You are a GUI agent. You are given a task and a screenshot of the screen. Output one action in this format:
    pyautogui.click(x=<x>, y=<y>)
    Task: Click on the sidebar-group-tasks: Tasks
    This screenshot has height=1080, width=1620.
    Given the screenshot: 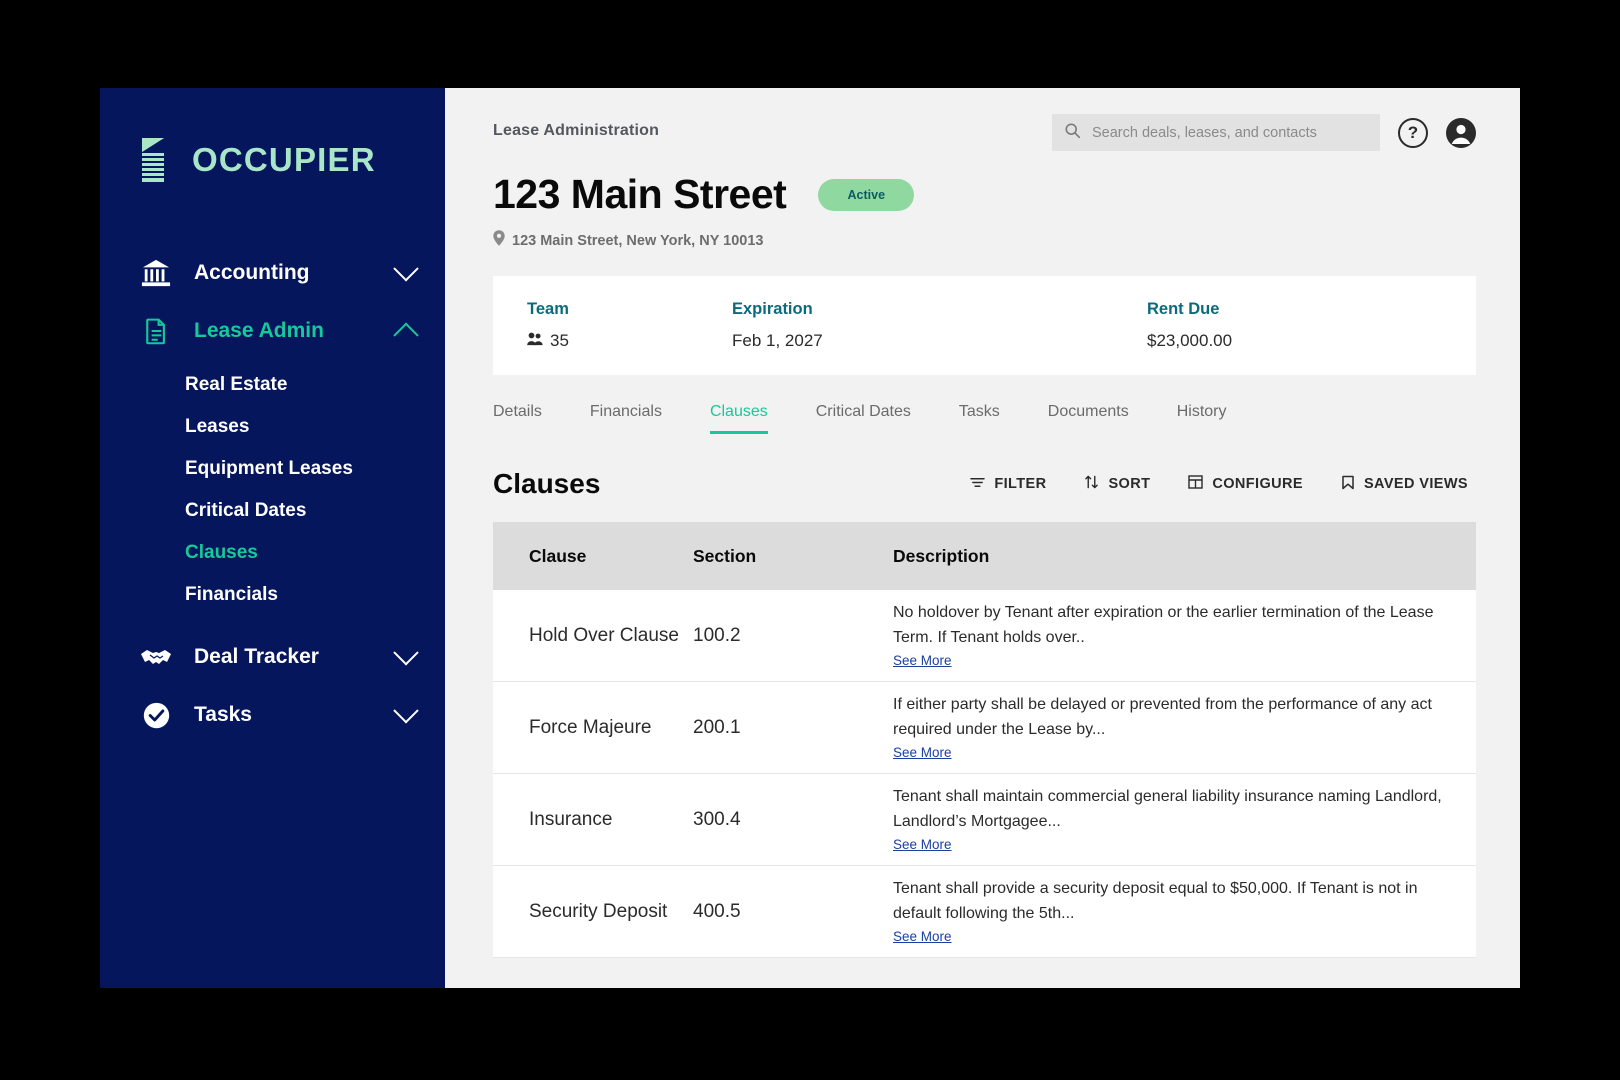 What is the action you would take?
    pyautogui.click(x=272, y=715)
    